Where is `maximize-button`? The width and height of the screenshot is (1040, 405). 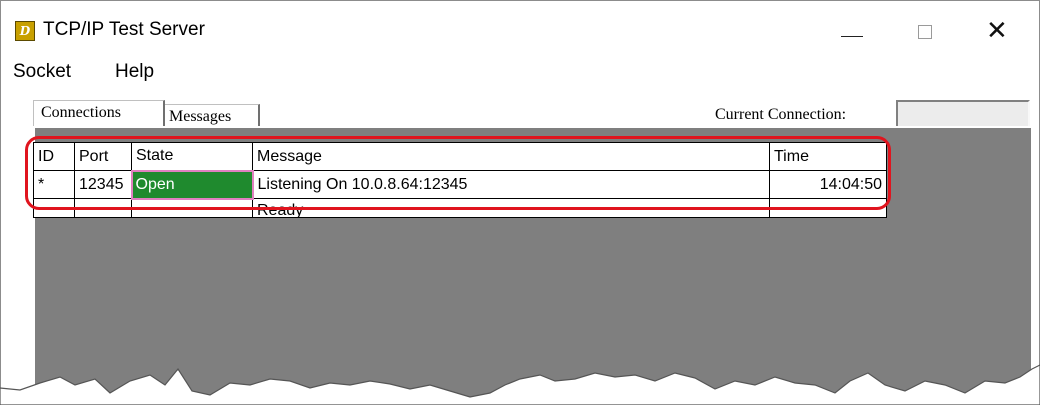 maximize-button is located at coordinates (925, 31).